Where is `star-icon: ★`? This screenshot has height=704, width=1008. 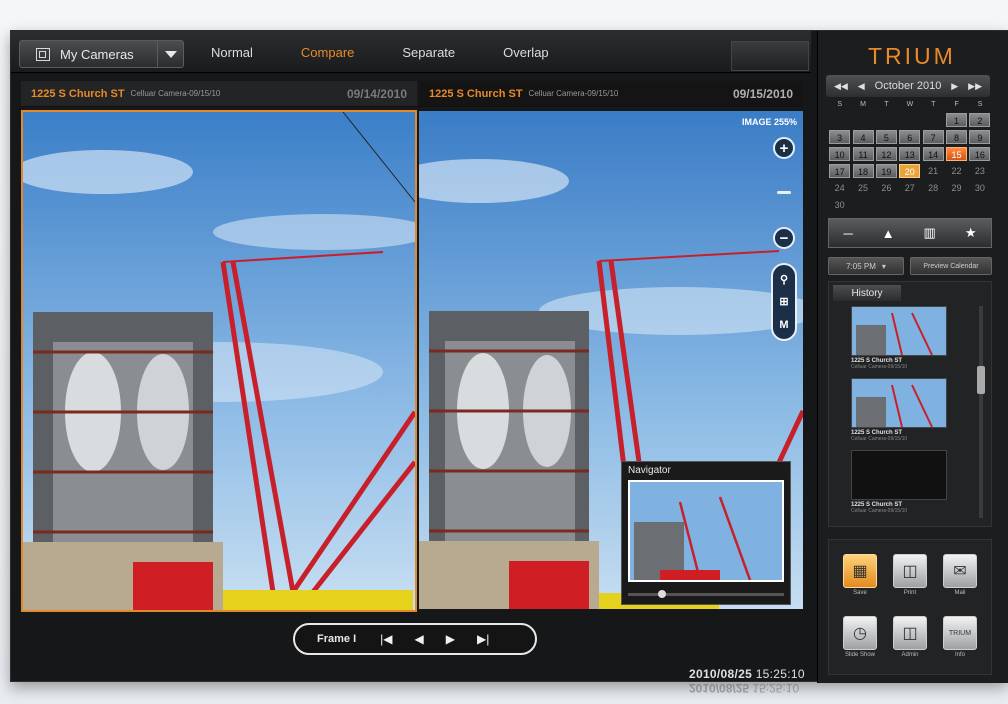
star-icon: ★ is located at coordinates (971, 233).